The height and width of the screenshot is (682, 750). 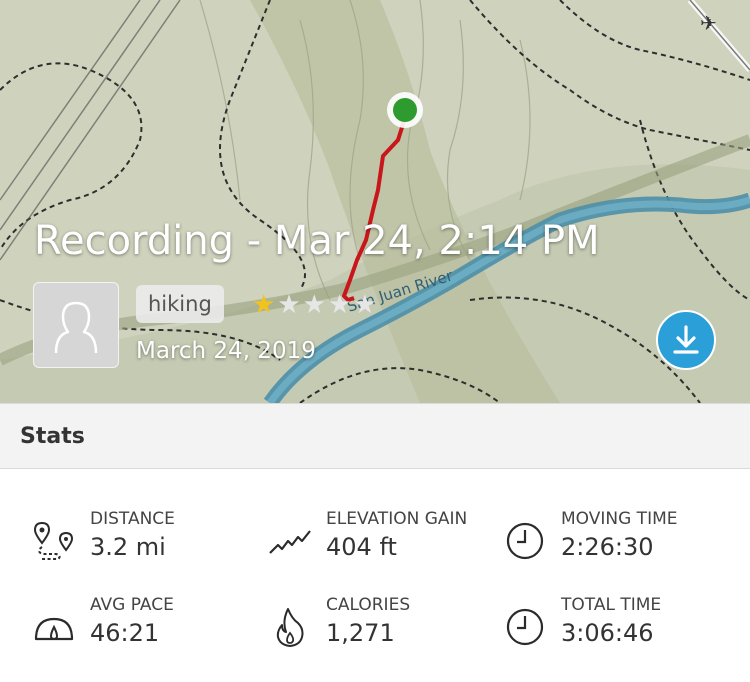 What do you see at coordinates (76, 327) in the screenshot?
I see `user-placeholder-icon` at bounding box center [76, 327].